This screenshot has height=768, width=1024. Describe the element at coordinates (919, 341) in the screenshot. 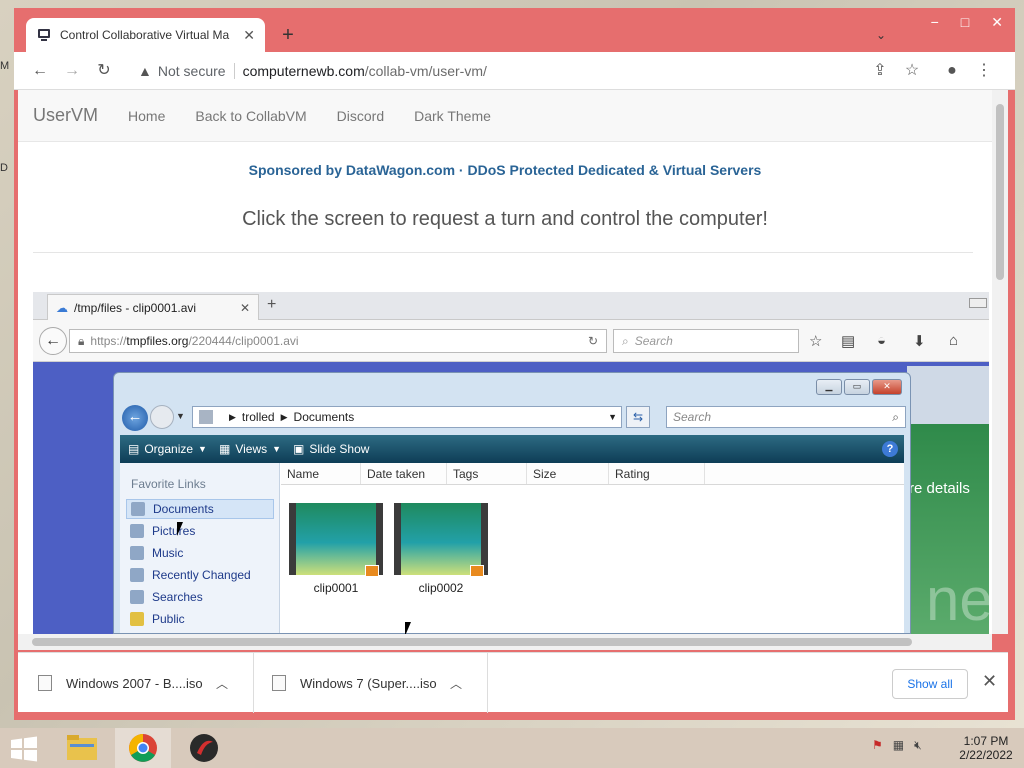

I see `download-icon: ⬇` at that location.